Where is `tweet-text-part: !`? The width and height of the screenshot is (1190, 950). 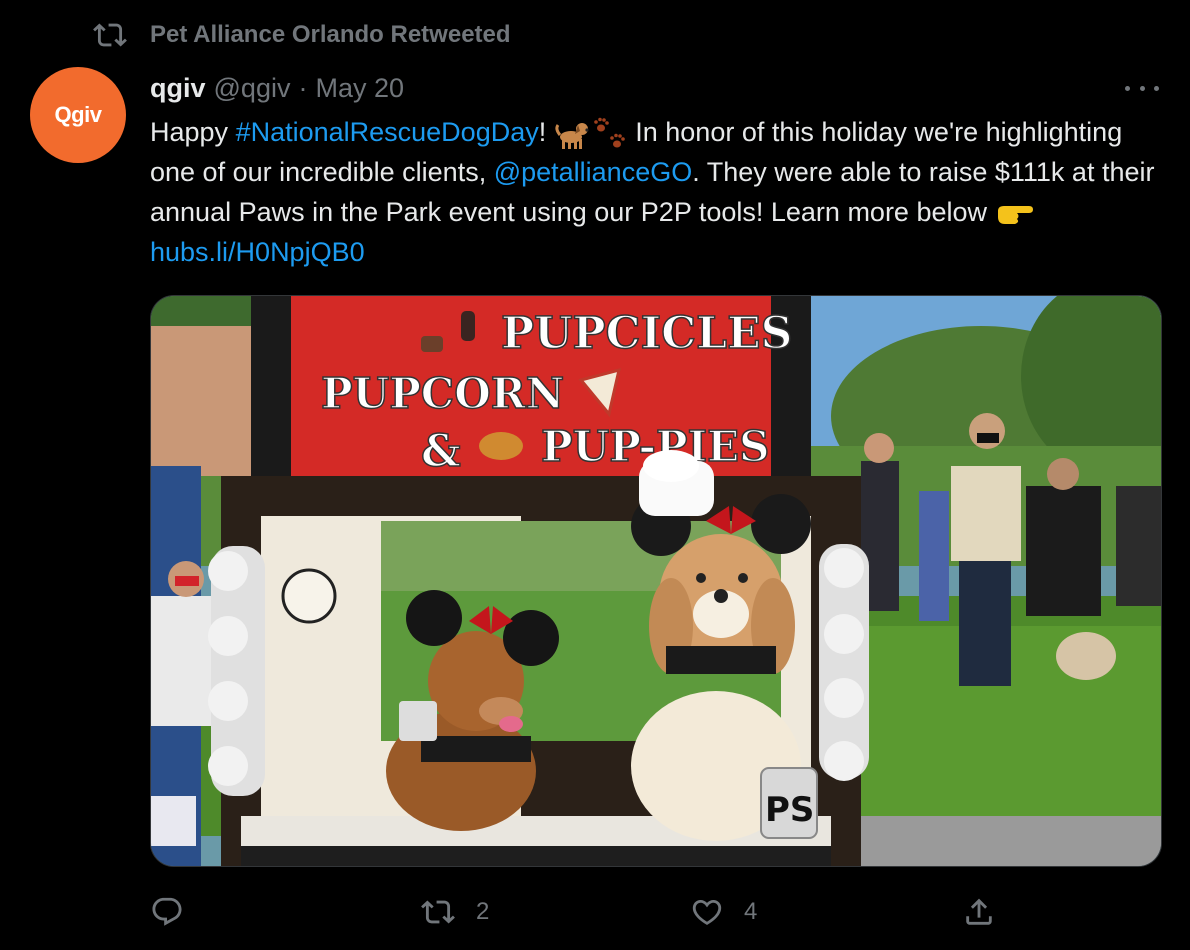 tweet-text-part: ! is located at coordinates (546, 132).